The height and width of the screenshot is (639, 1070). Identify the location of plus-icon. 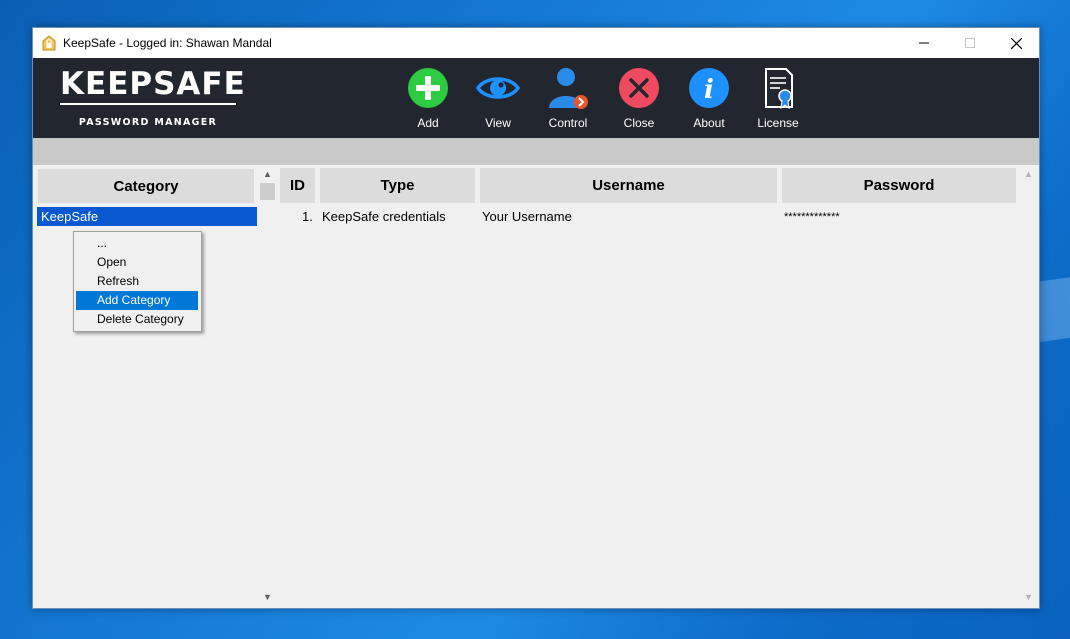
(428, 88).